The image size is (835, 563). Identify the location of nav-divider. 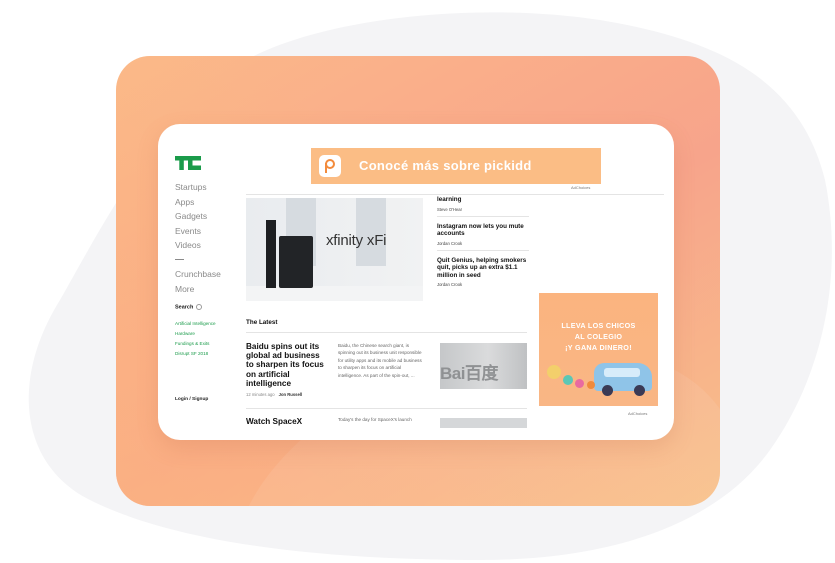
(179, 259).